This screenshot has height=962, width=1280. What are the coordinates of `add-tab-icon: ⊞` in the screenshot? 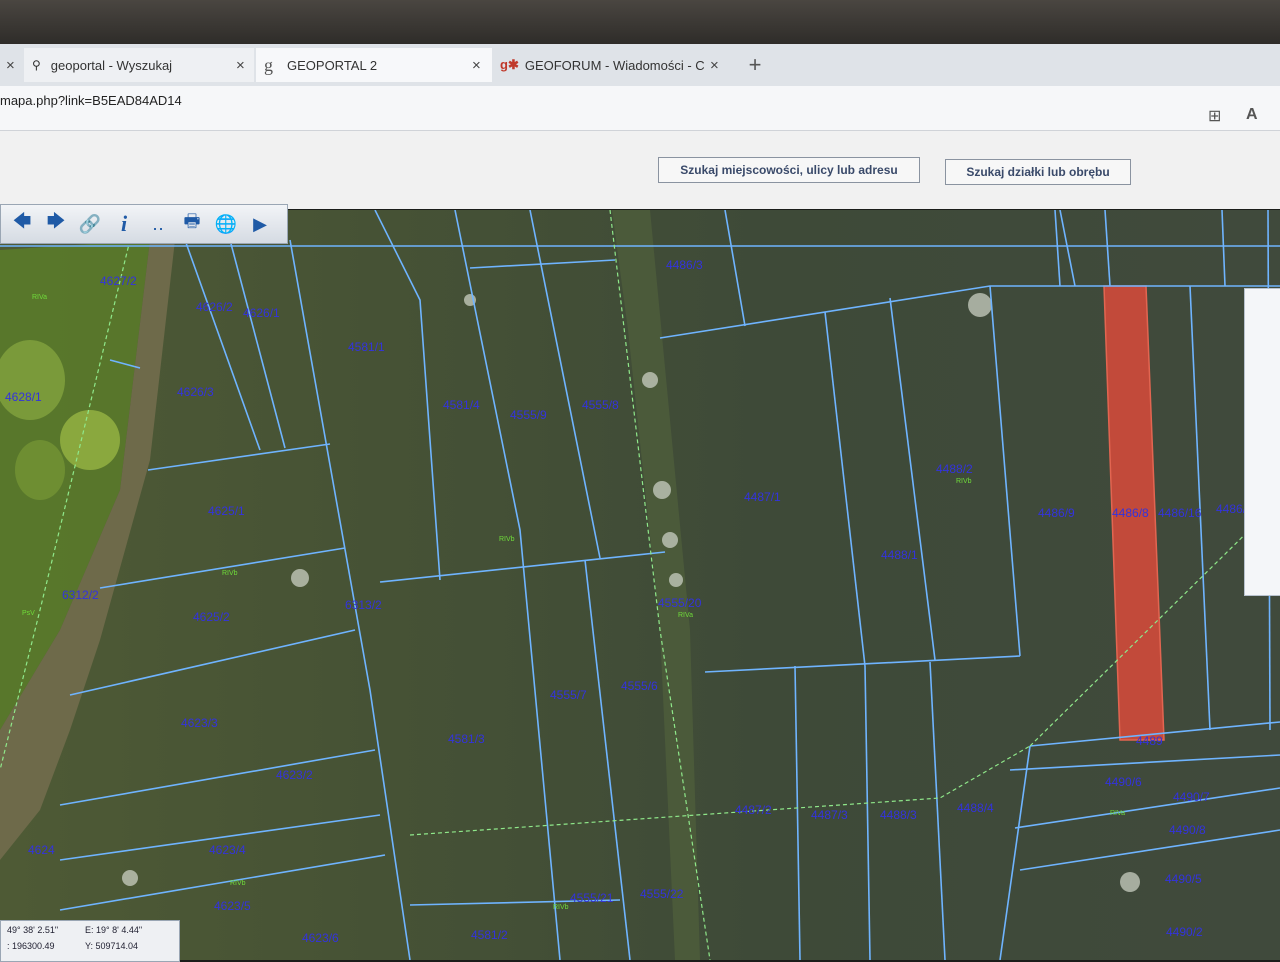 It's located at (1214, 116).